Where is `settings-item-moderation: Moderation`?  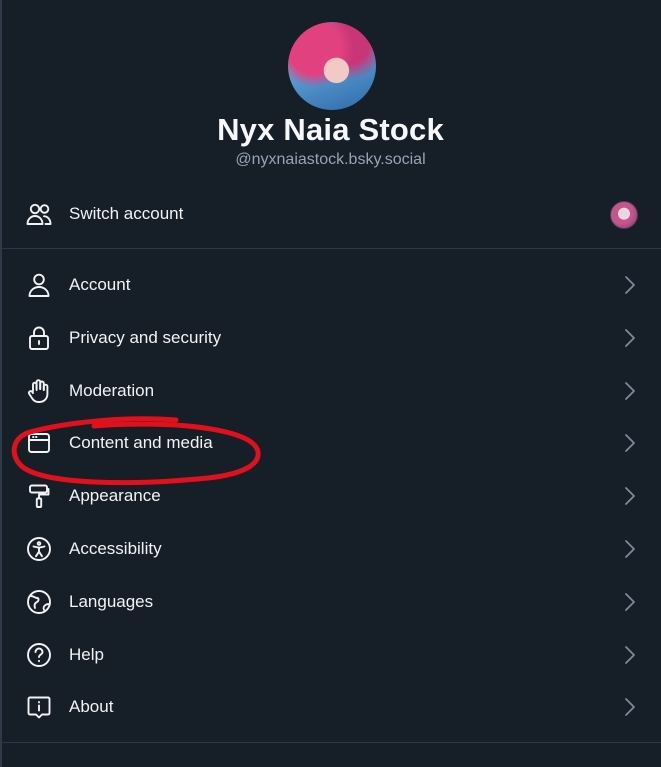
settings-item-moderation: Moderation is located at coordinates (330, 390).